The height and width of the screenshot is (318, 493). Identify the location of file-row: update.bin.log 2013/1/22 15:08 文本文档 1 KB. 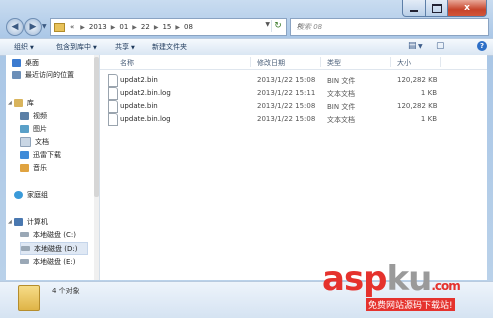
(293, 119).